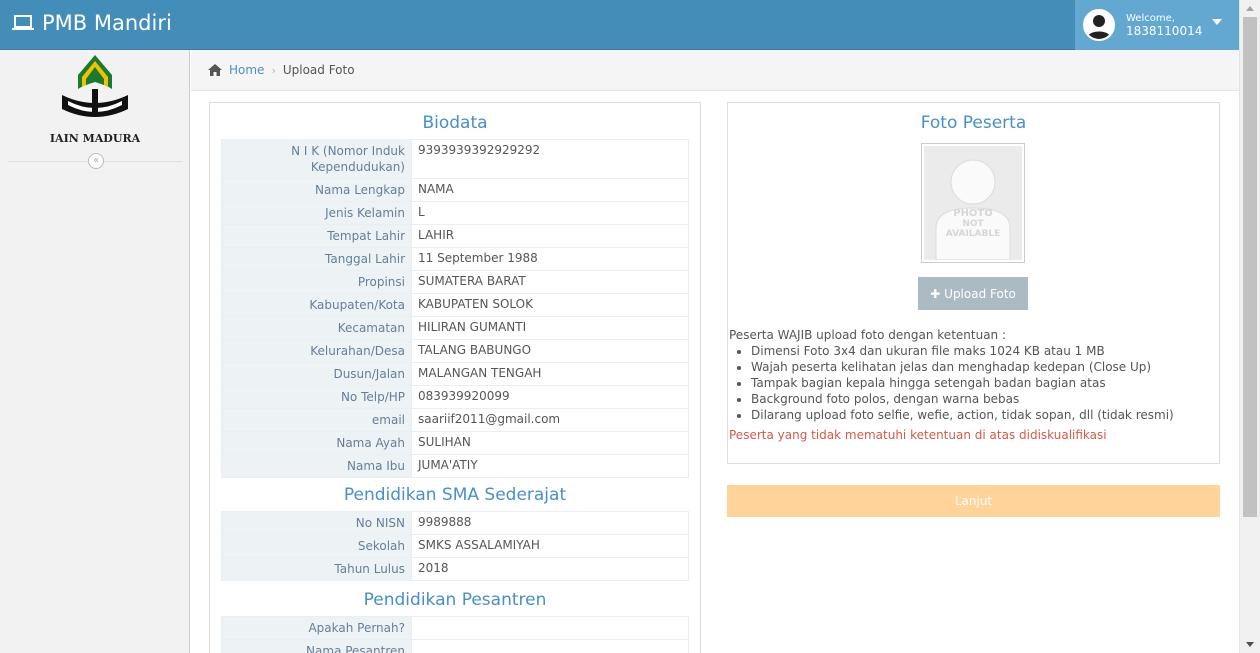  What do you see at coordinates (1164, 31) in the screenshot?
I see `username: 1838110014` at bounding box center [1164, 31].